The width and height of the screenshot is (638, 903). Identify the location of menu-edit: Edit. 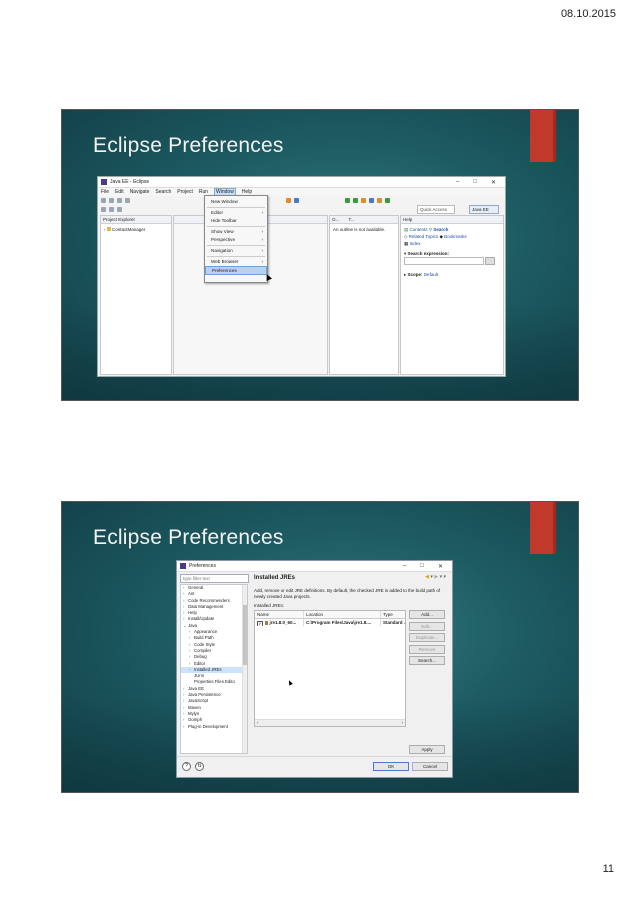
(119, 192).